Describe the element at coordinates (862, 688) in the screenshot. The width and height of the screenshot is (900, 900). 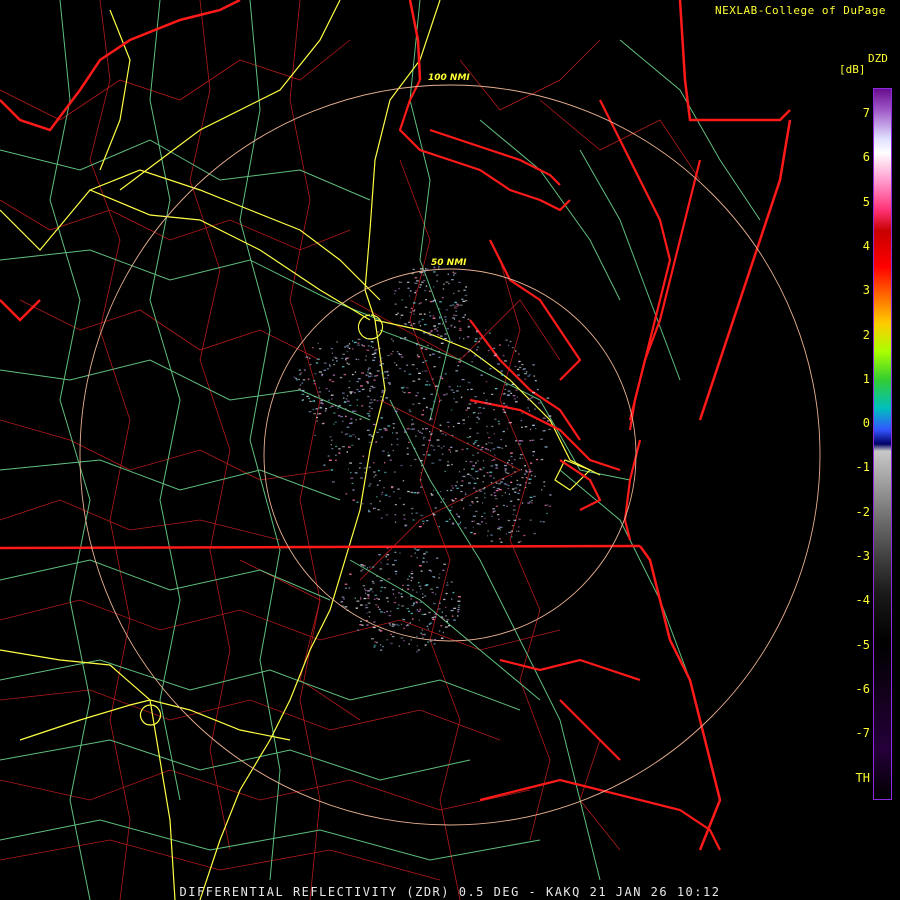
I see `legend-tick-label: -6` at that location.